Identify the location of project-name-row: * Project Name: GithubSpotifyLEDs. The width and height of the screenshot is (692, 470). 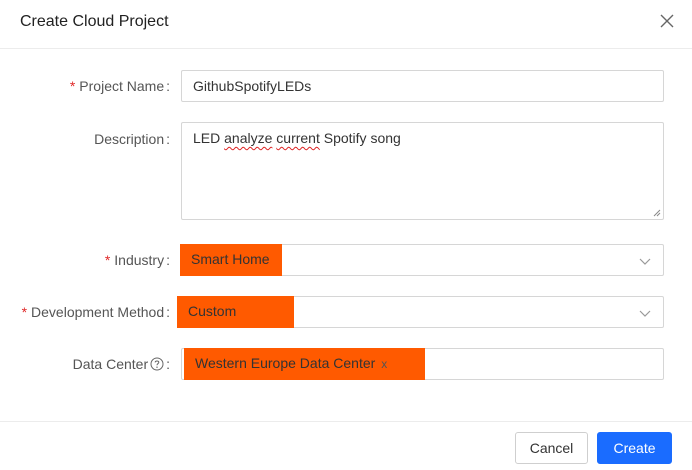
(346, 86).